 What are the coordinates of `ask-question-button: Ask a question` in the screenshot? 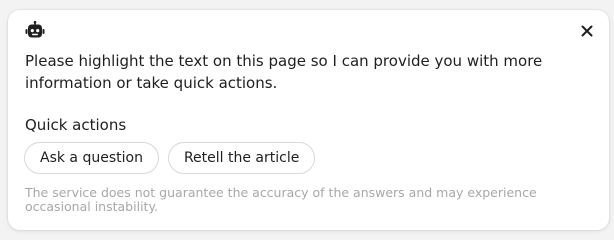 It's located at (91, 158).